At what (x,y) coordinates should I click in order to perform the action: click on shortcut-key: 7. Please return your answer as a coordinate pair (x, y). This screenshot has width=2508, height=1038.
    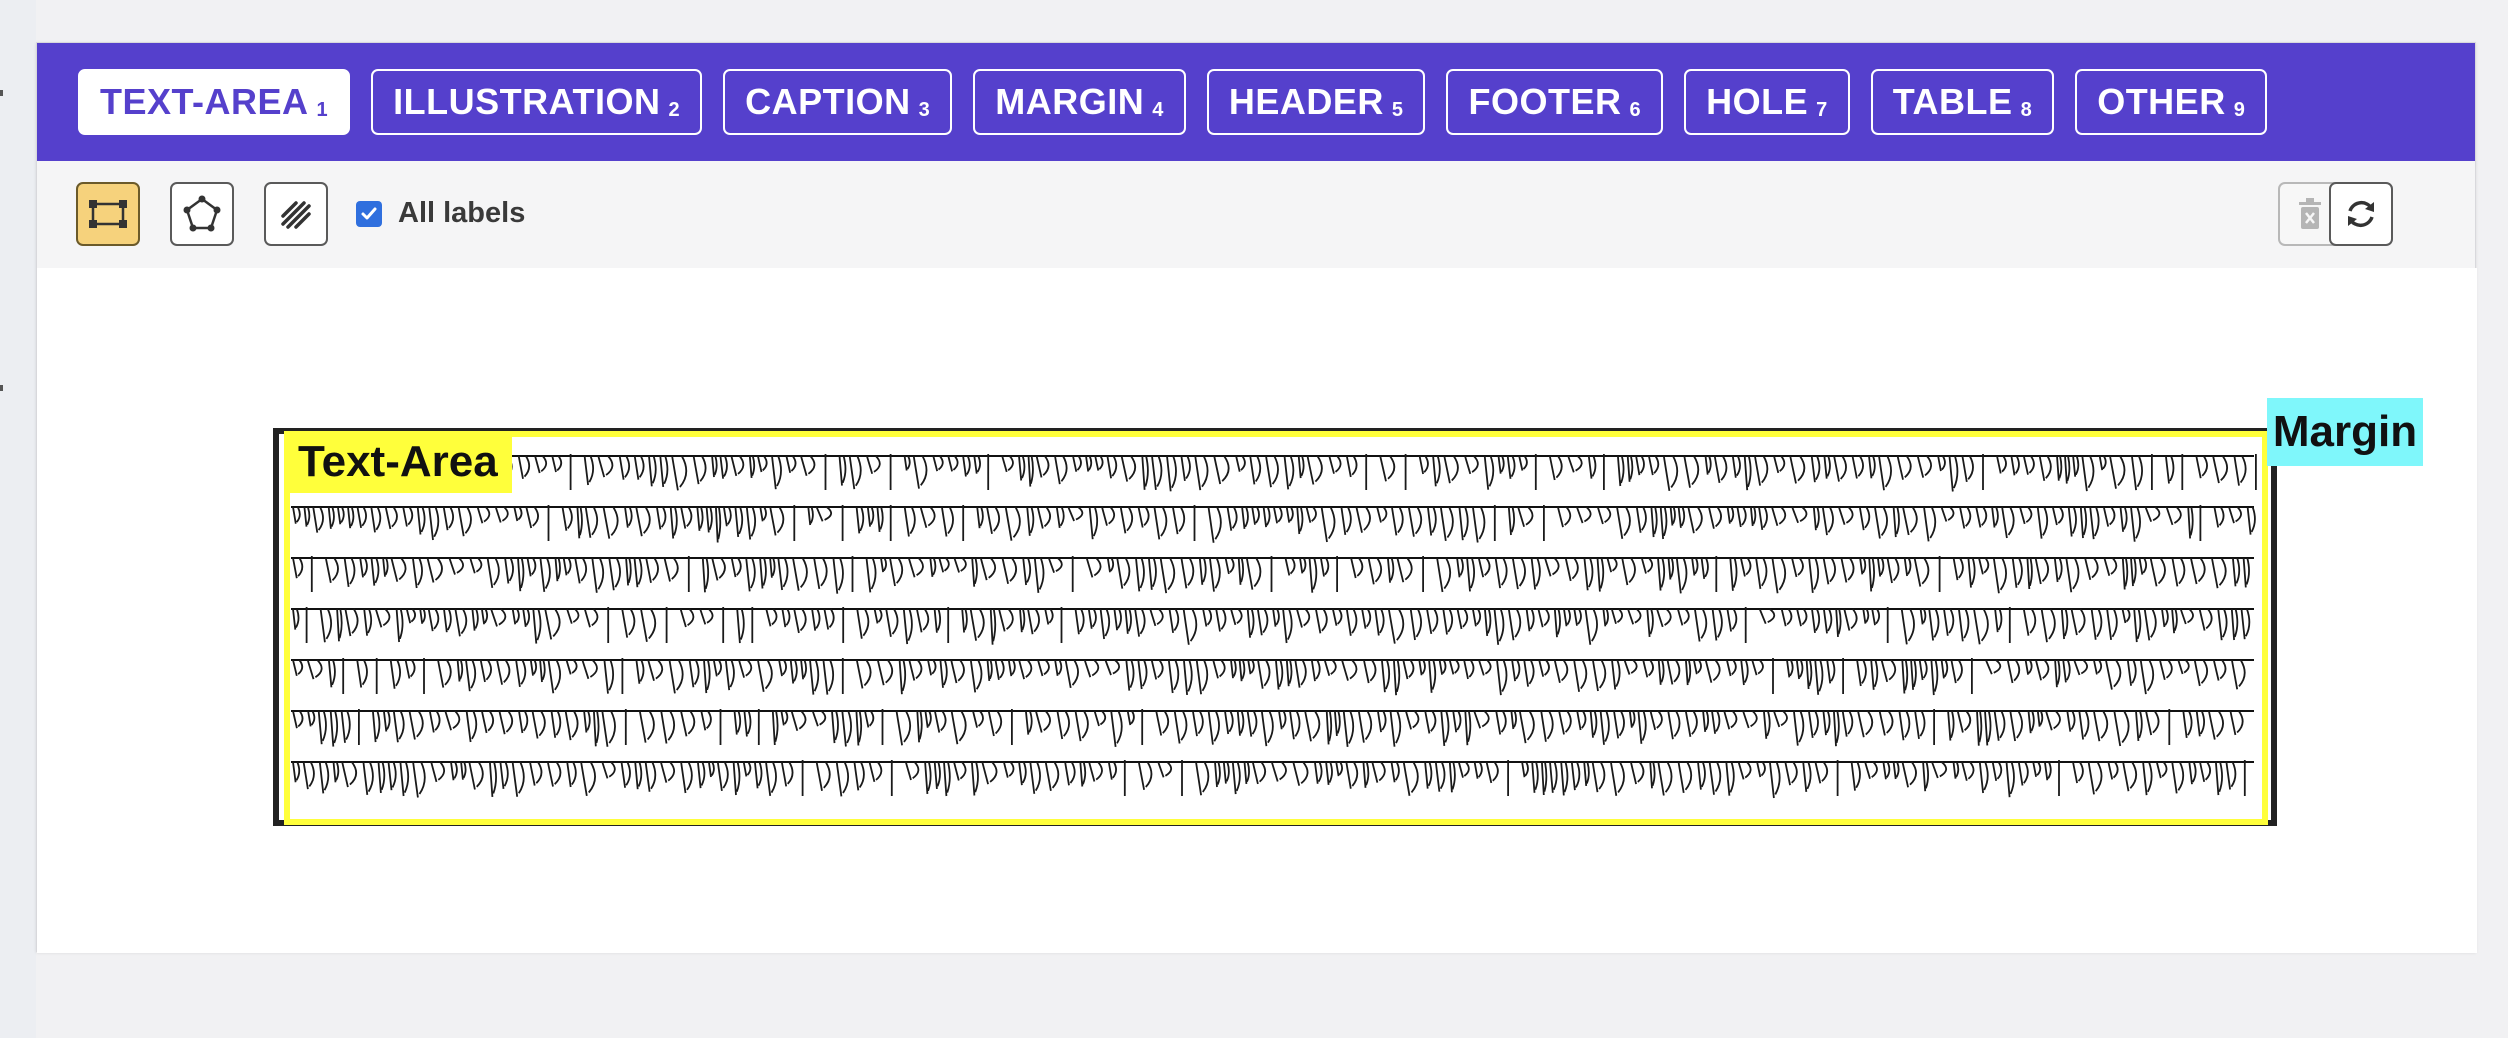
    Looking at the image, I should click on (1822, 109).